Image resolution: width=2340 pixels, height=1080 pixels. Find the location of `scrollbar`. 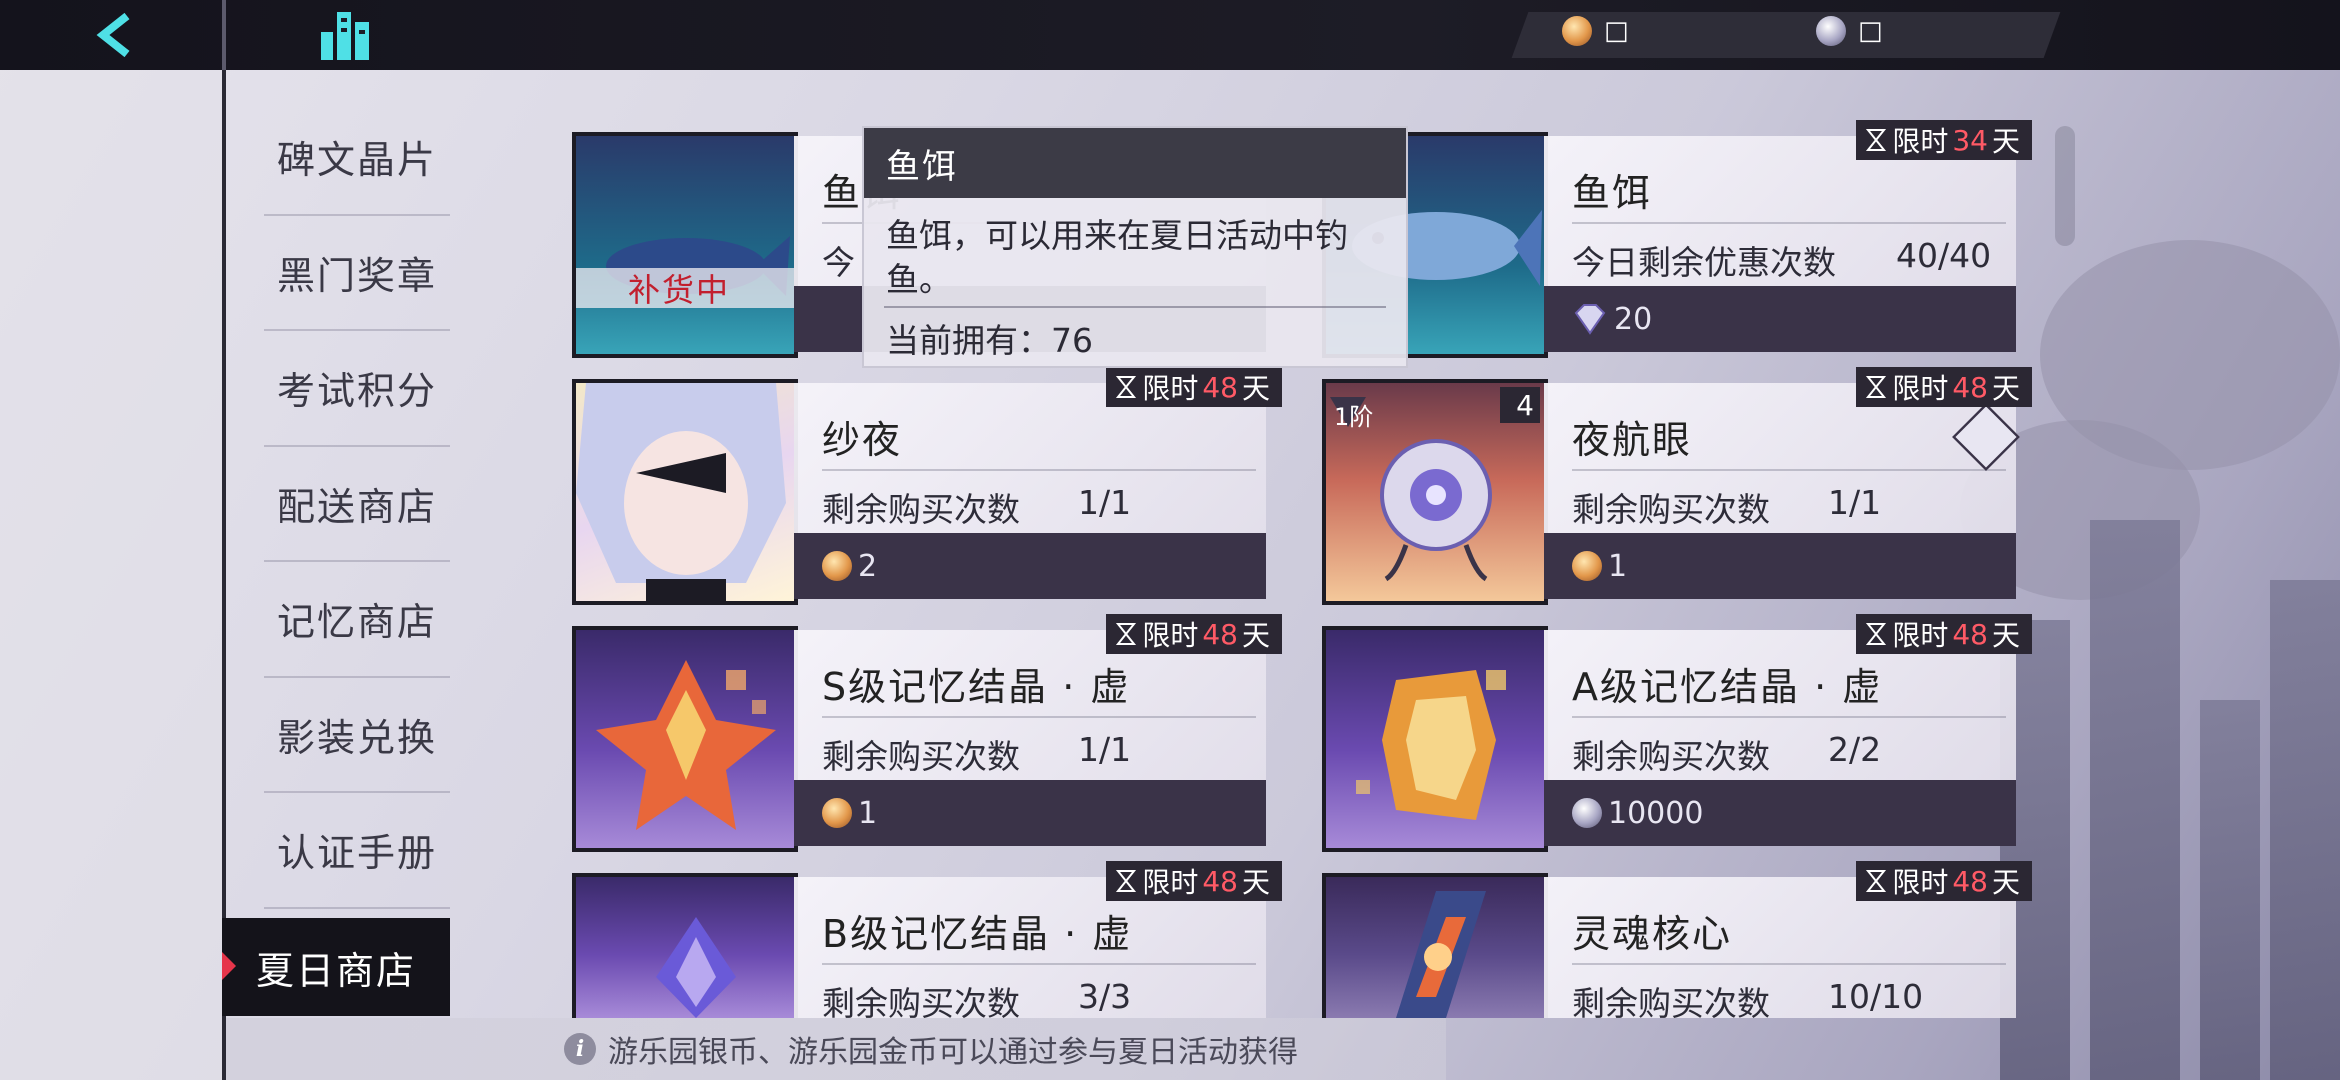

scrollbar is located at coordinates (2065, 186).